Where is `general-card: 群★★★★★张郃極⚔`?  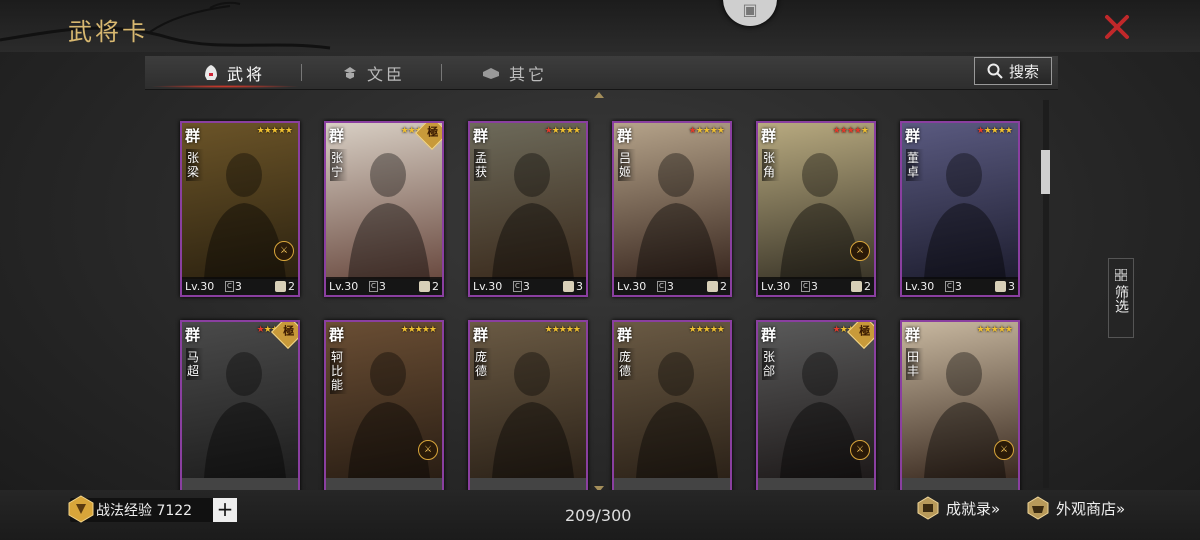 general-card: 群★★★★★张郃極⚔ is located at coordinates (816, 405).